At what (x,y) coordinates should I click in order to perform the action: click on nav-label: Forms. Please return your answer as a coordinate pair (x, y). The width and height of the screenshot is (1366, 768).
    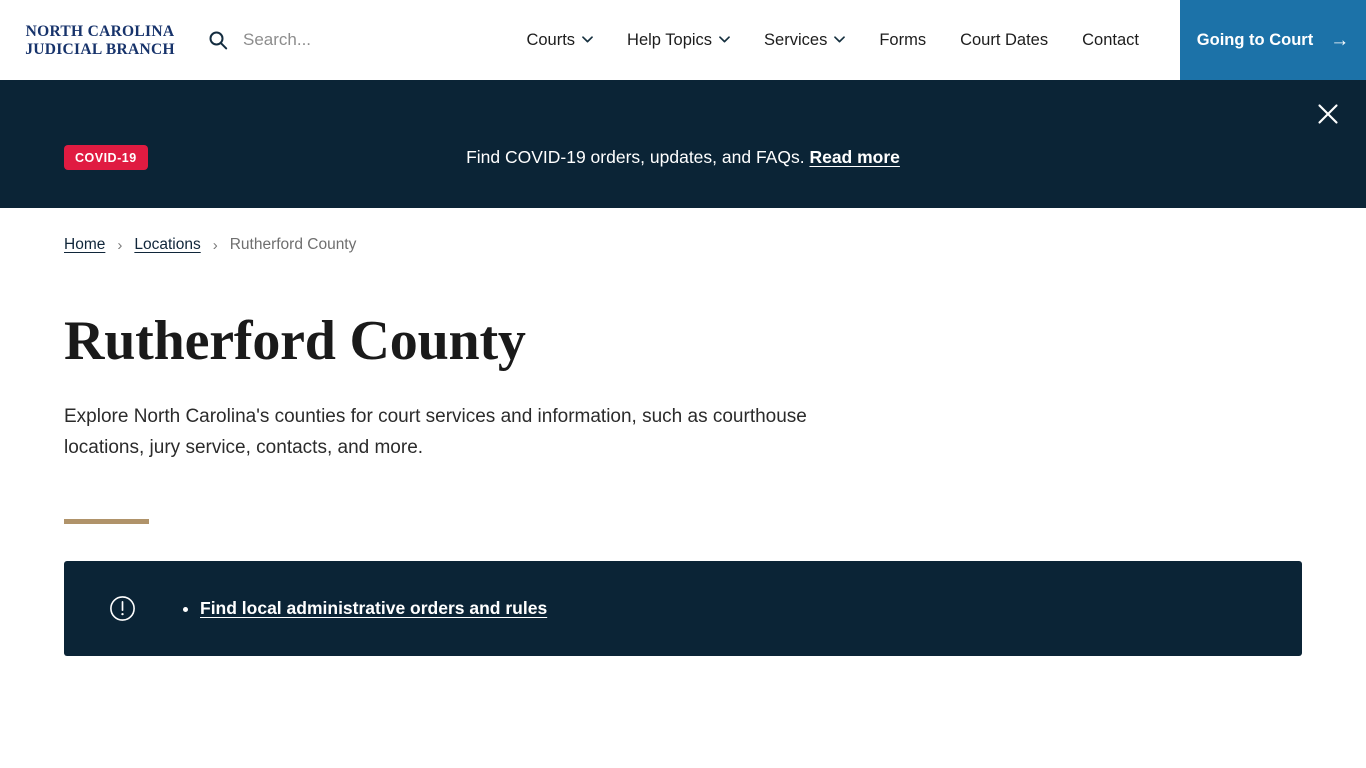
    Looking at the image, I should click on (903, 39).